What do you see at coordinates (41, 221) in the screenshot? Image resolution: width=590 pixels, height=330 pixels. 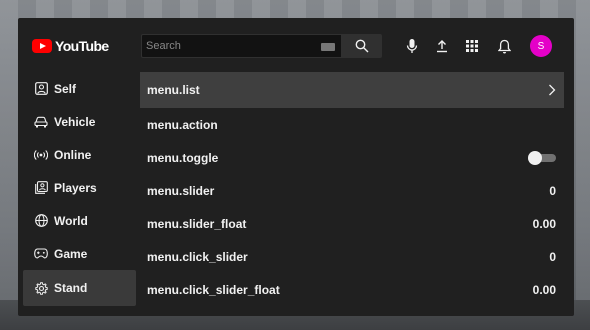 I see `globe-icon` at bounding box center [41, 221].